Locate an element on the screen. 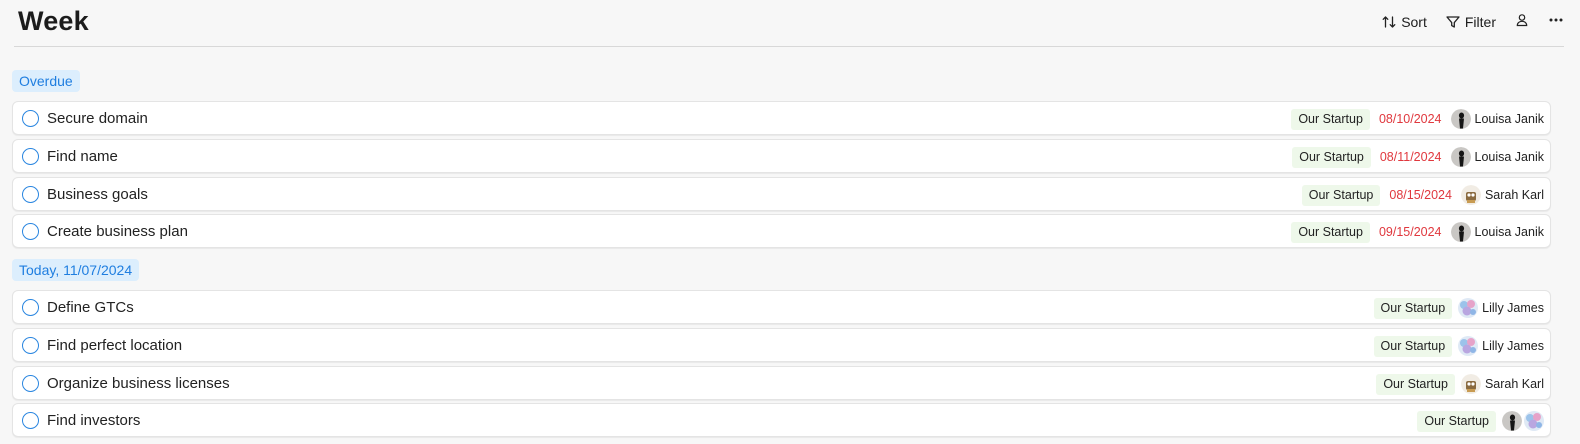 The height and width of the screenshot is (444, 1580). task-meta: Our Startup 09/15/2024 Louisa Janik is located at coordinates (1417, 232).